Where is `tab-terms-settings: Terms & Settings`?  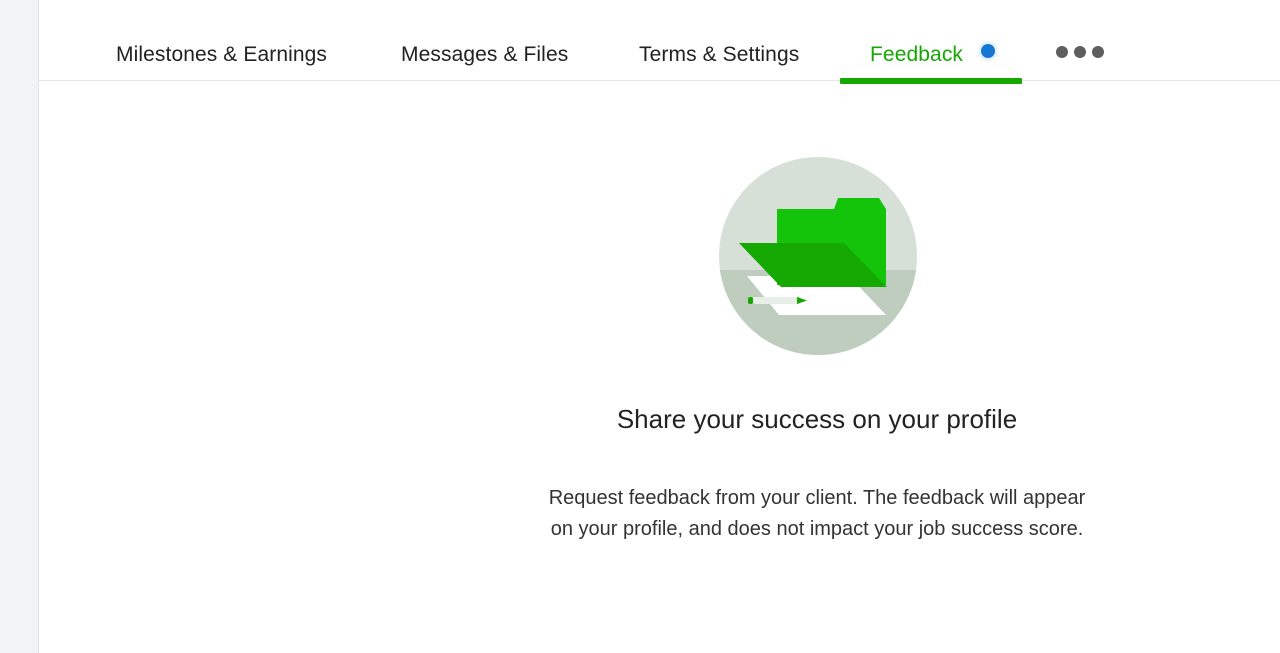
tab-terms-settings: Terms & Settings is located at coordinates (719, 55).